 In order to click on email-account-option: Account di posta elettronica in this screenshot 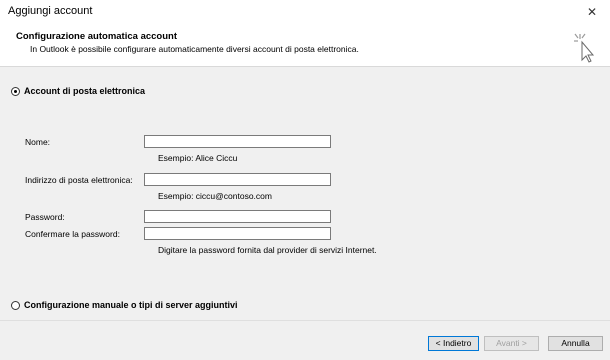, I will do `click(78, 91)`.